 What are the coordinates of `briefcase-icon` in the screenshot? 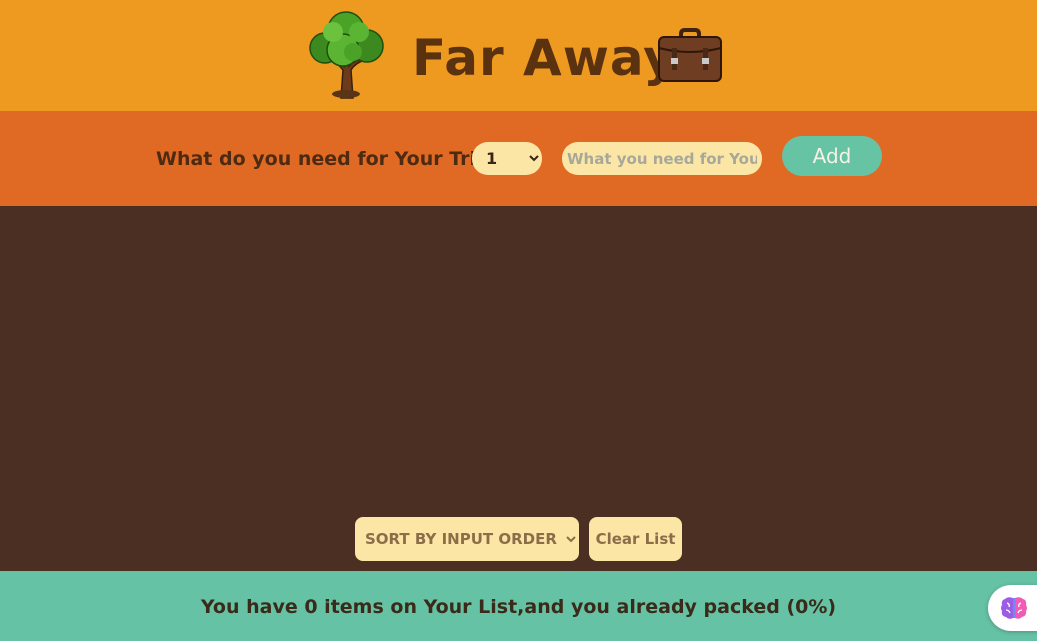 It's located at (690, 55).